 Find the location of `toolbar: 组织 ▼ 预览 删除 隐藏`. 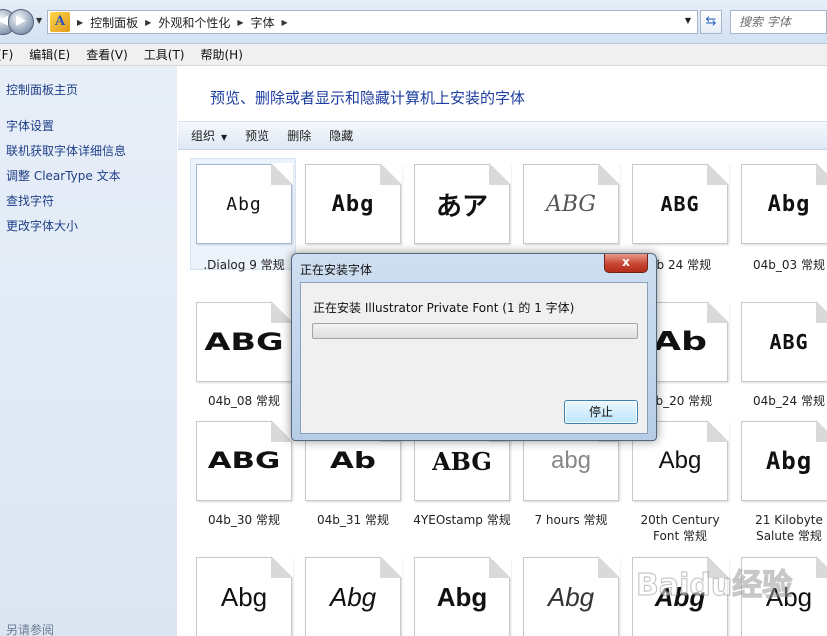

toolbar: 组织 ▼ 预览 删除 隐藏 is located at coordinates (502, 135).